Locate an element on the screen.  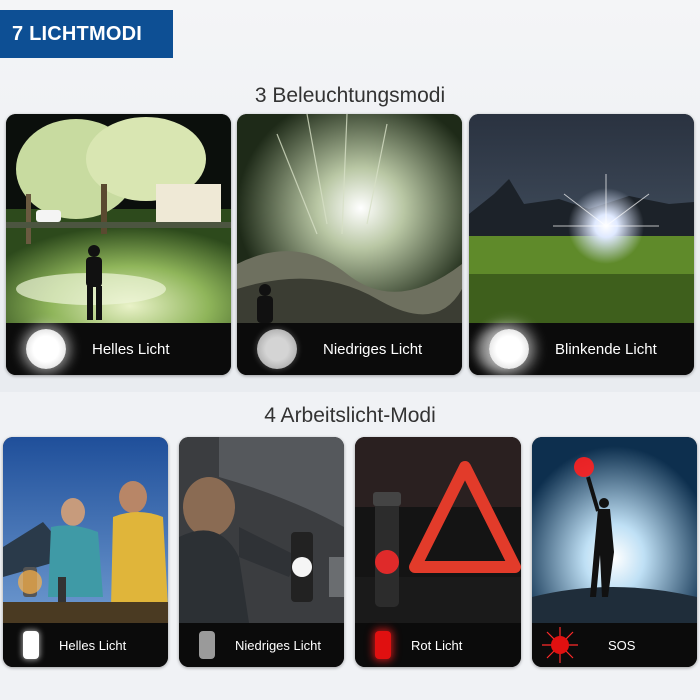
work-card-bright: Helles Licht is located at coordinates (85, 552).